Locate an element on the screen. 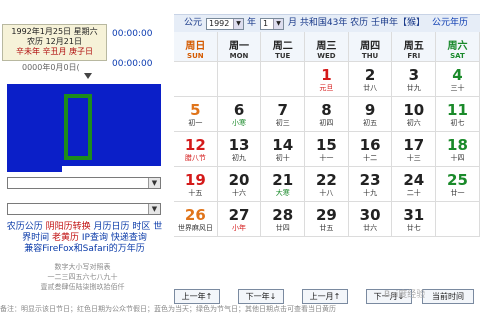 This screenshot has width=500, height=314. weekday-fri: 周五 FRI is located at coordinates (414, 47).